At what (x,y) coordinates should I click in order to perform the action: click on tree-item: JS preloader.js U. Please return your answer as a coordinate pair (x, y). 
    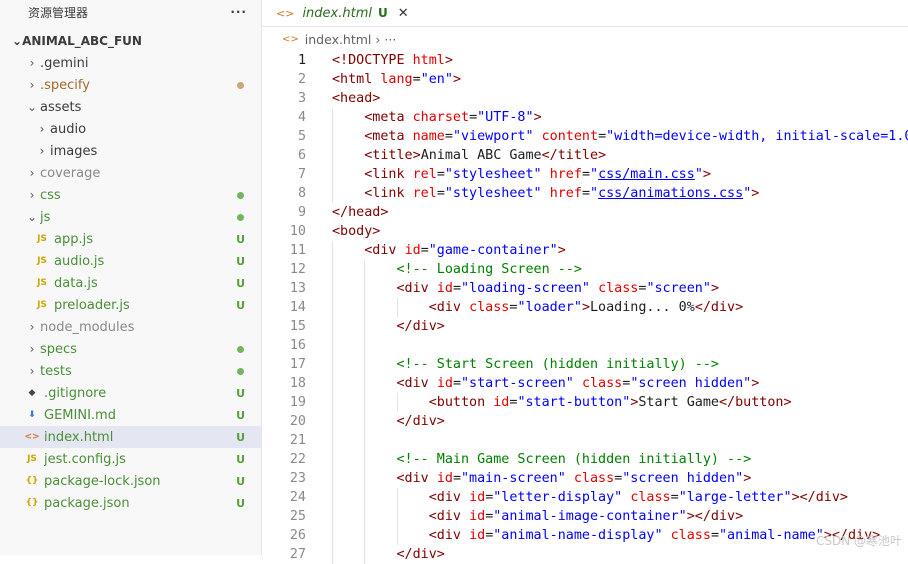
    Looking at the image, I should click on (130, 305).